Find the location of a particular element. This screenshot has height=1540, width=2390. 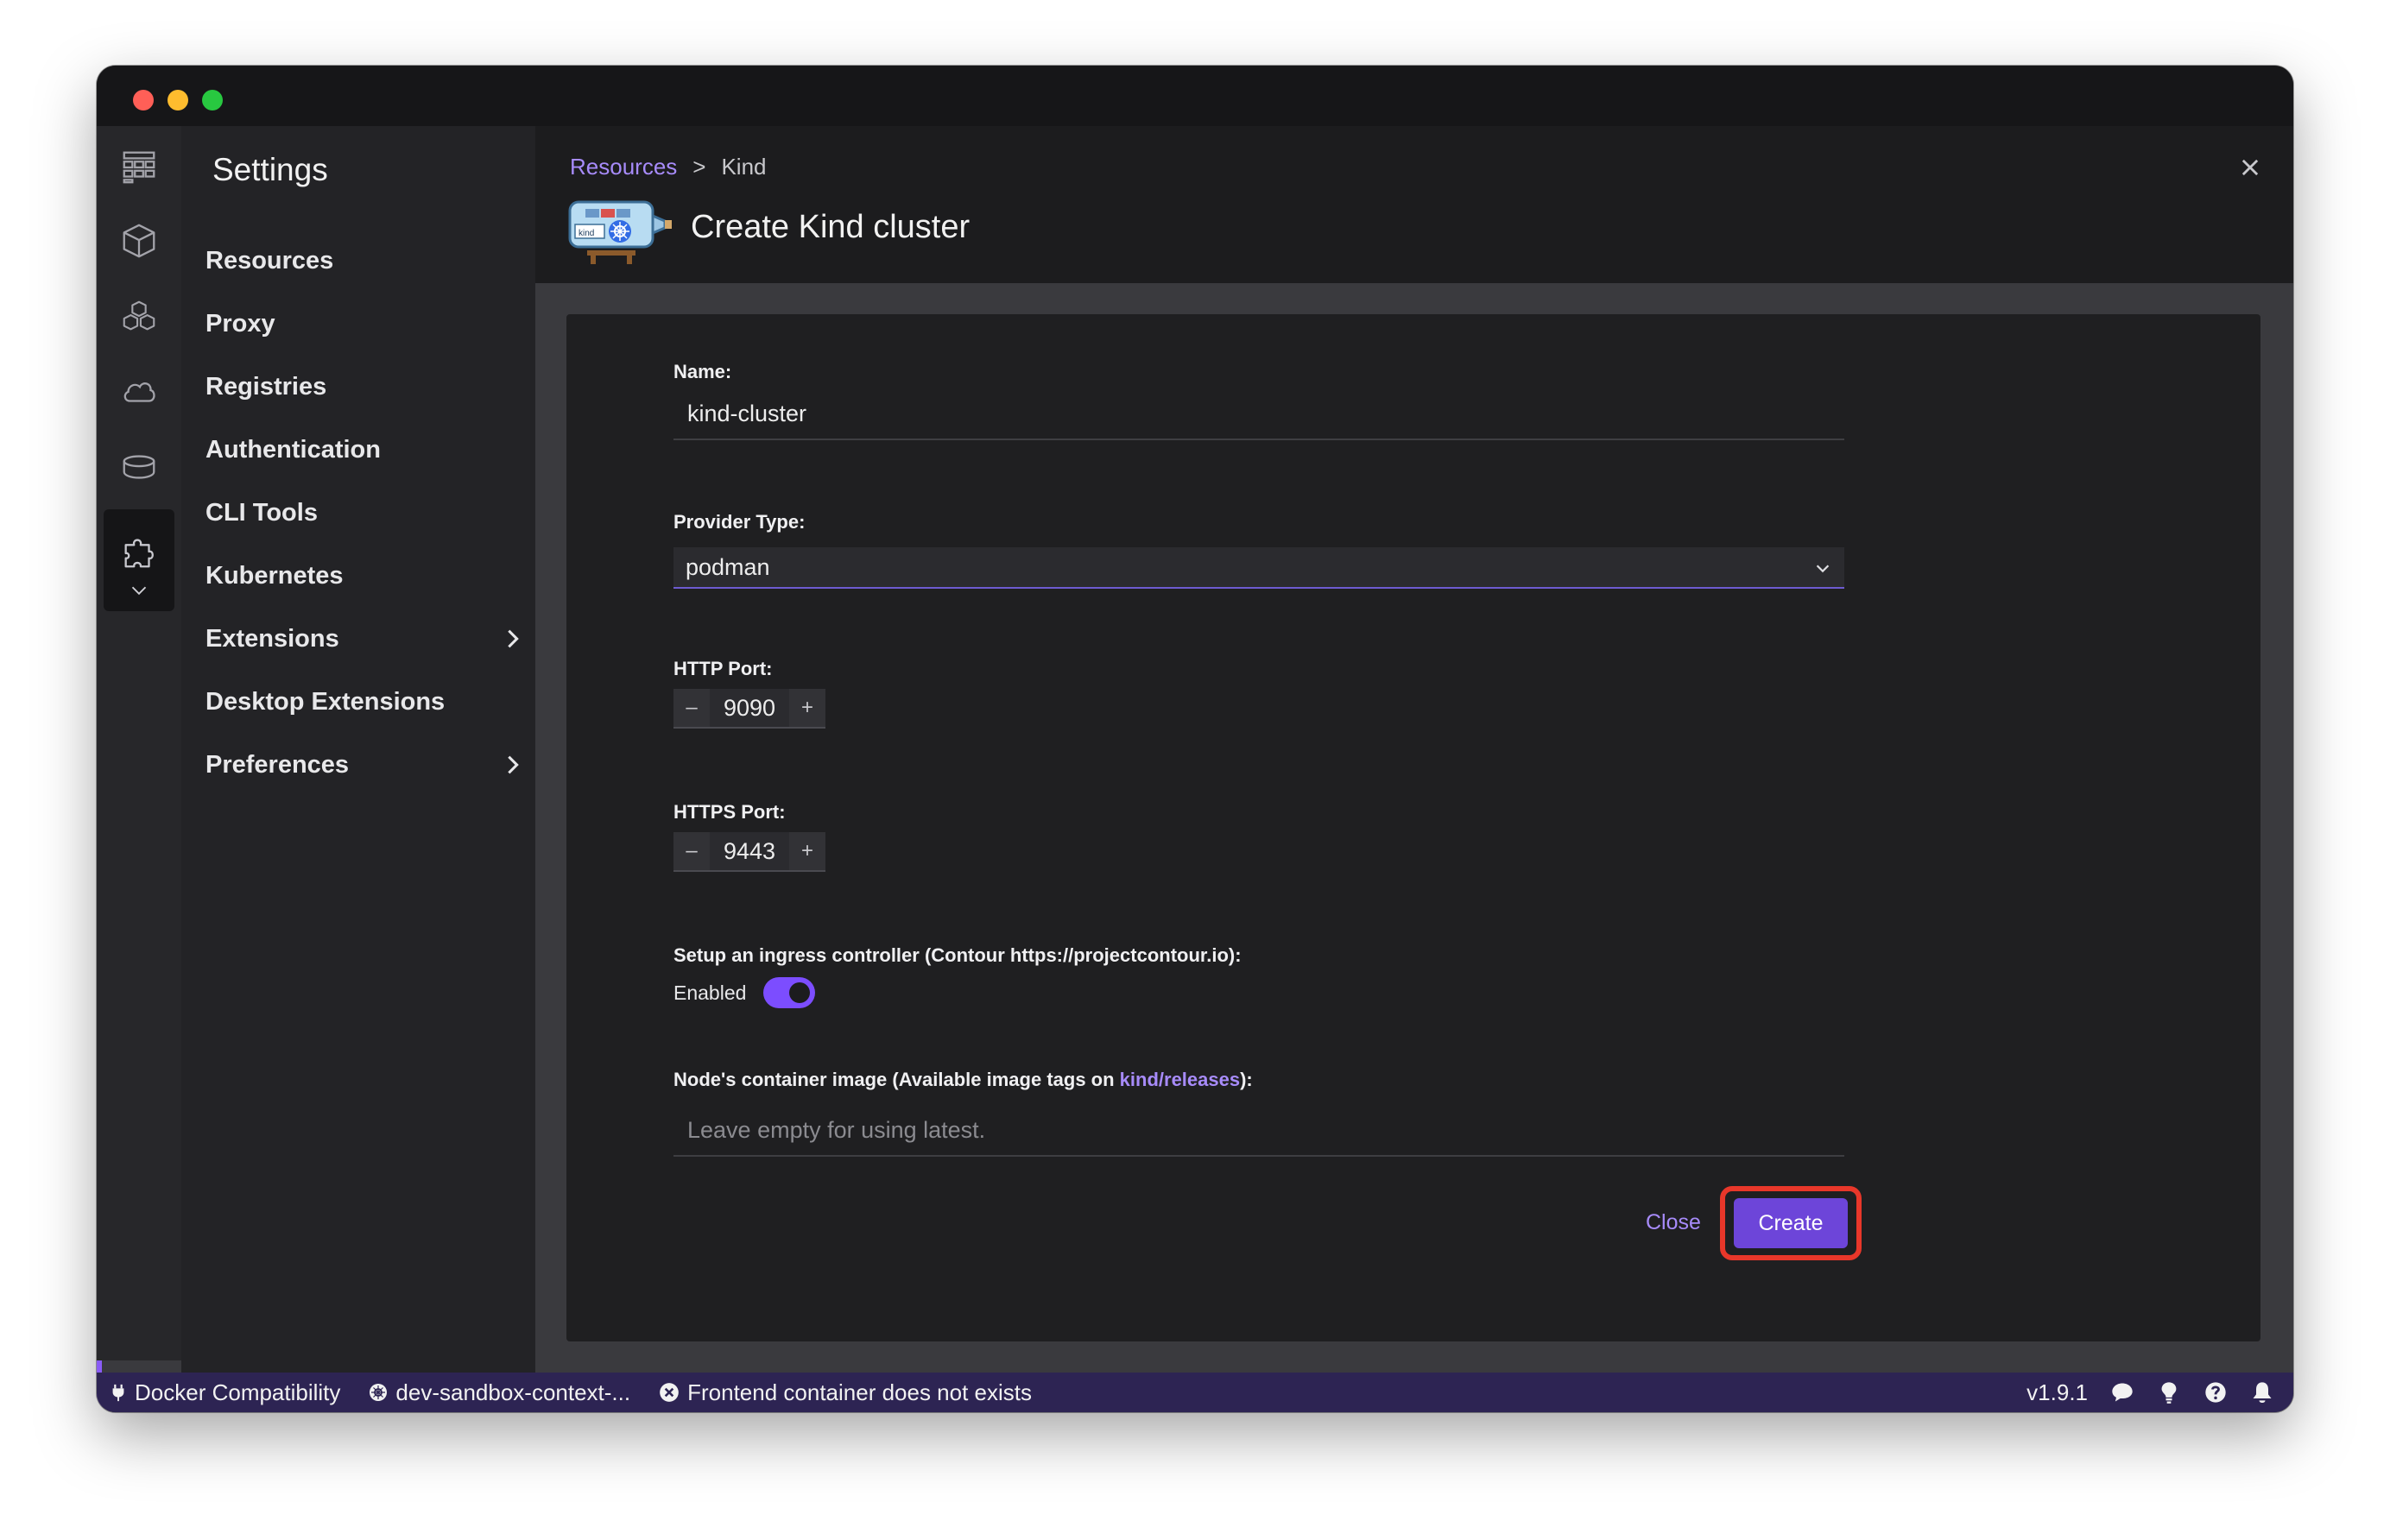

kind-logo-text: kind is located at coordinates (586, 233).